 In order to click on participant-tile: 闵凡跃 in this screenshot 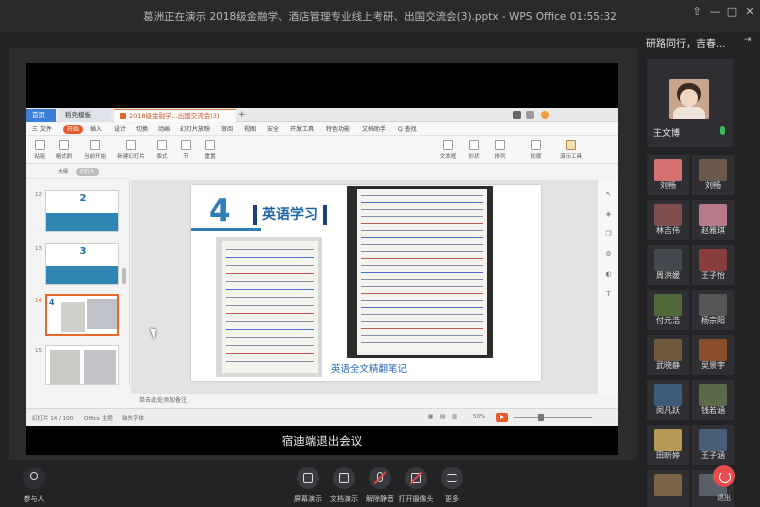, I will do `click(668, 400)`.